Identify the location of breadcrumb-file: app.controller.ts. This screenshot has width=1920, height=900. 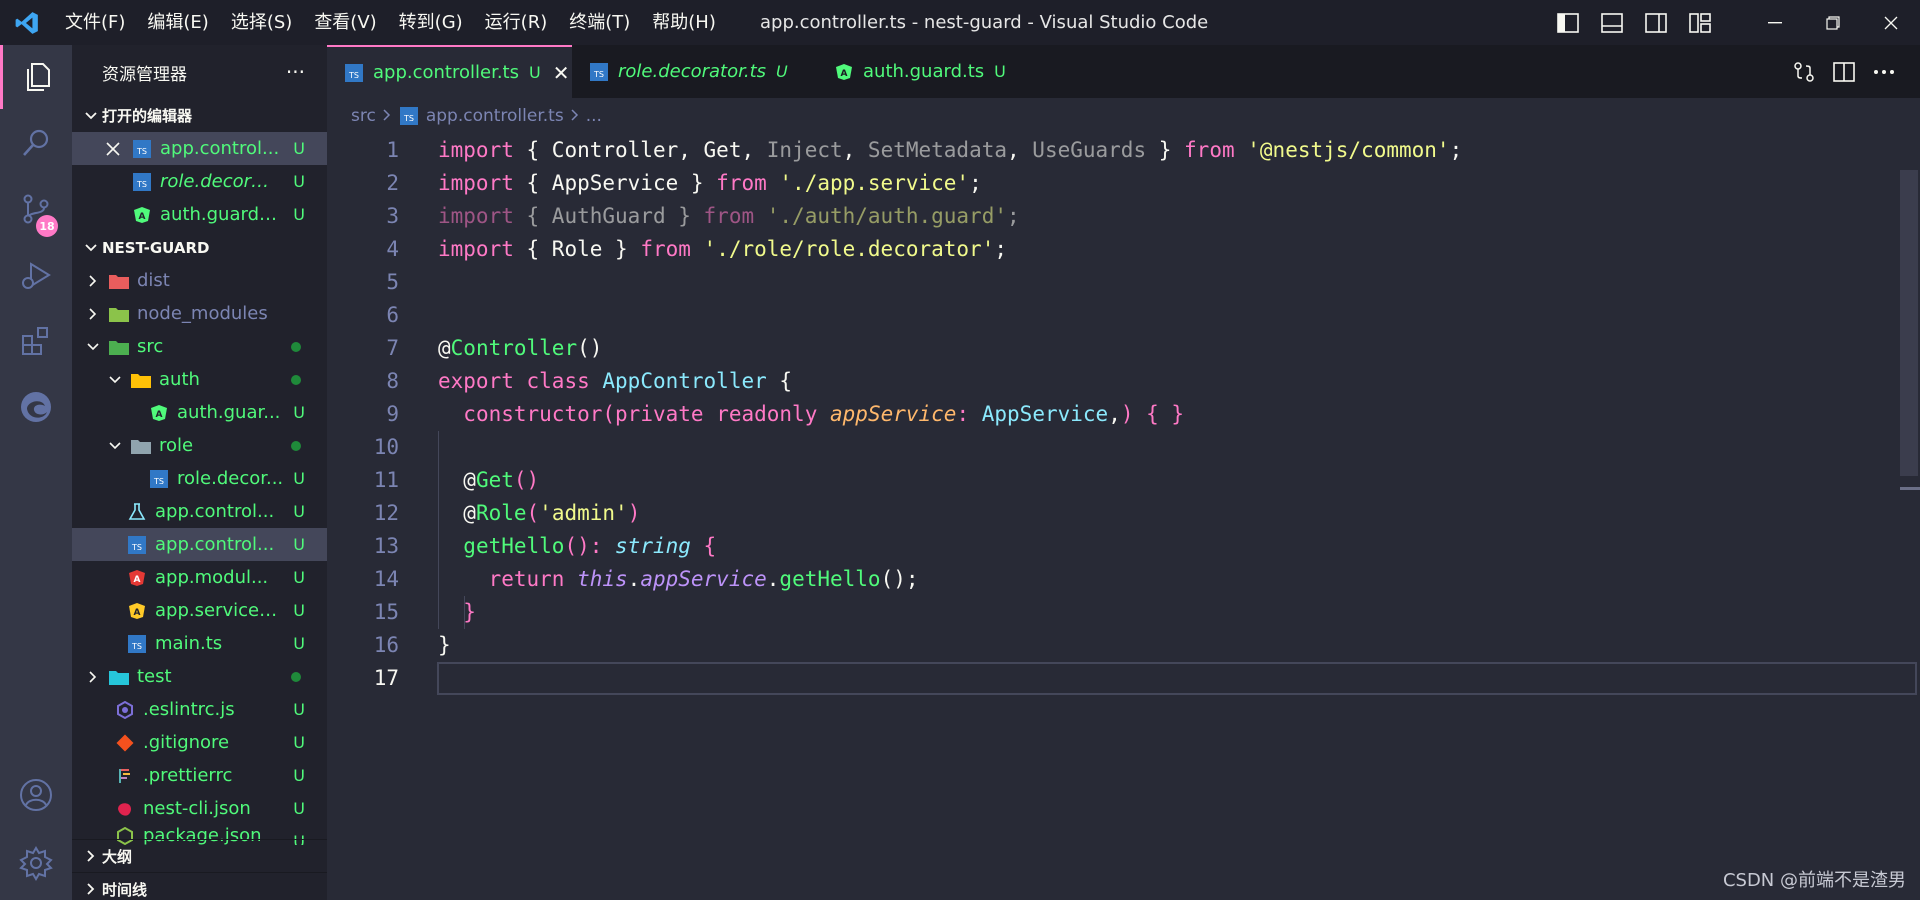
(495, 116).